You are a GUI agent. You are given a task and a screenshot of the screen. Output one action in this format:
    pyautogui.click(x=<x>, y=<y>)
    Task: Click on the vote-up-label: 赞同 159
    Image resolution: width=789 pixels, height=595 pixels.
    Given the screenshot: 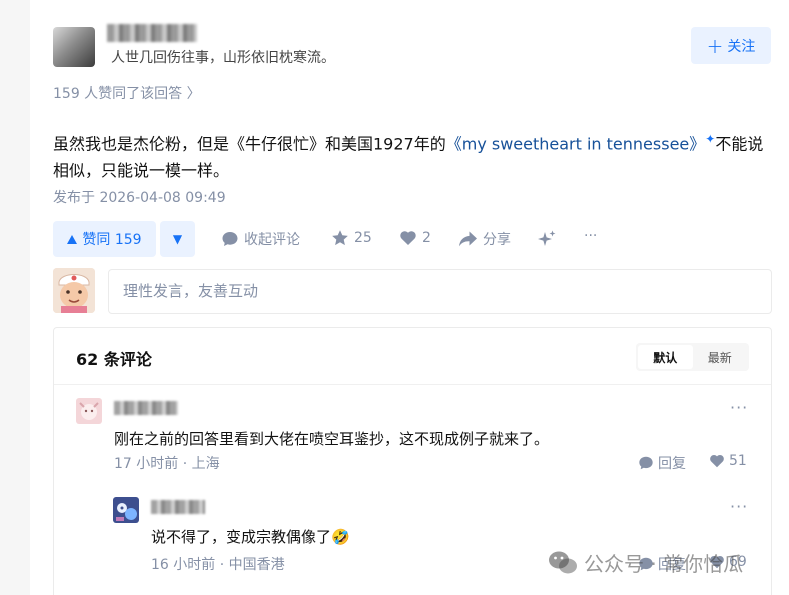 What is the action you would take?
    pyautogui.click(x=112, y=240)
    